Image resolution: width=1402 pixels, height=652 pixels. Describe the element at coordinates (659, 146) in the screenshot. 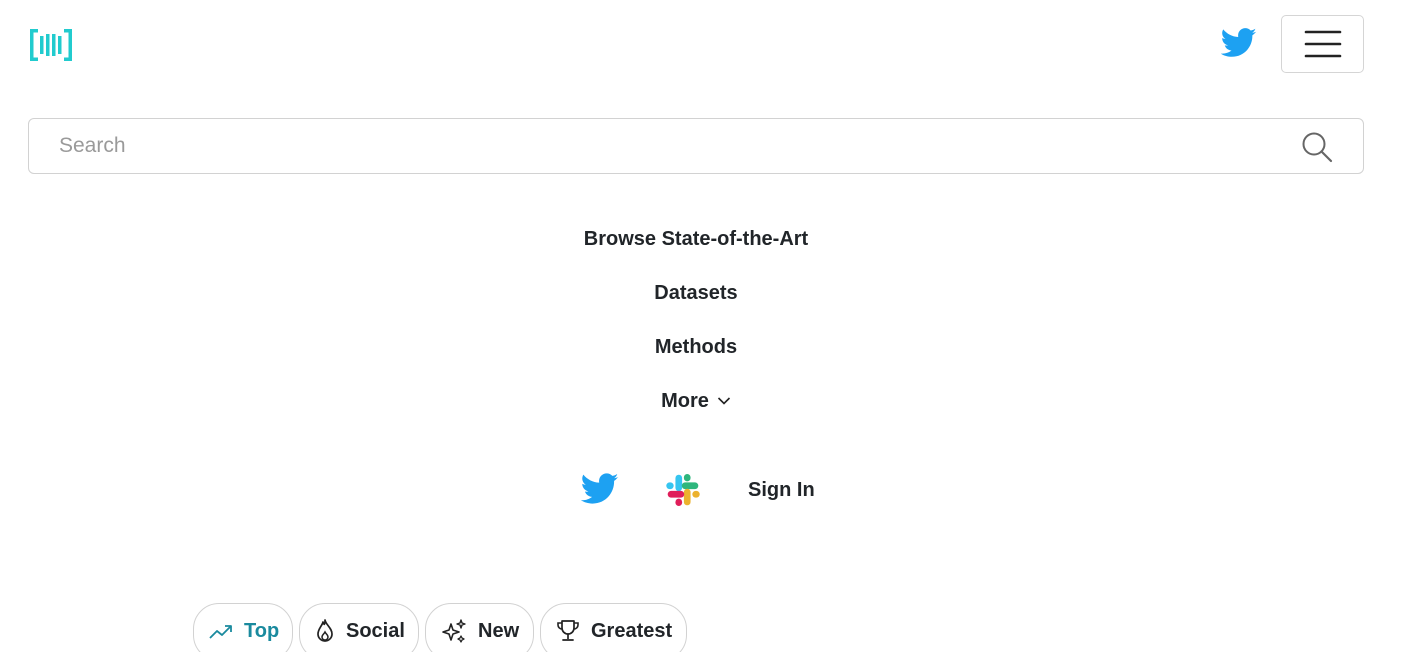

I see `search-input` at that location.